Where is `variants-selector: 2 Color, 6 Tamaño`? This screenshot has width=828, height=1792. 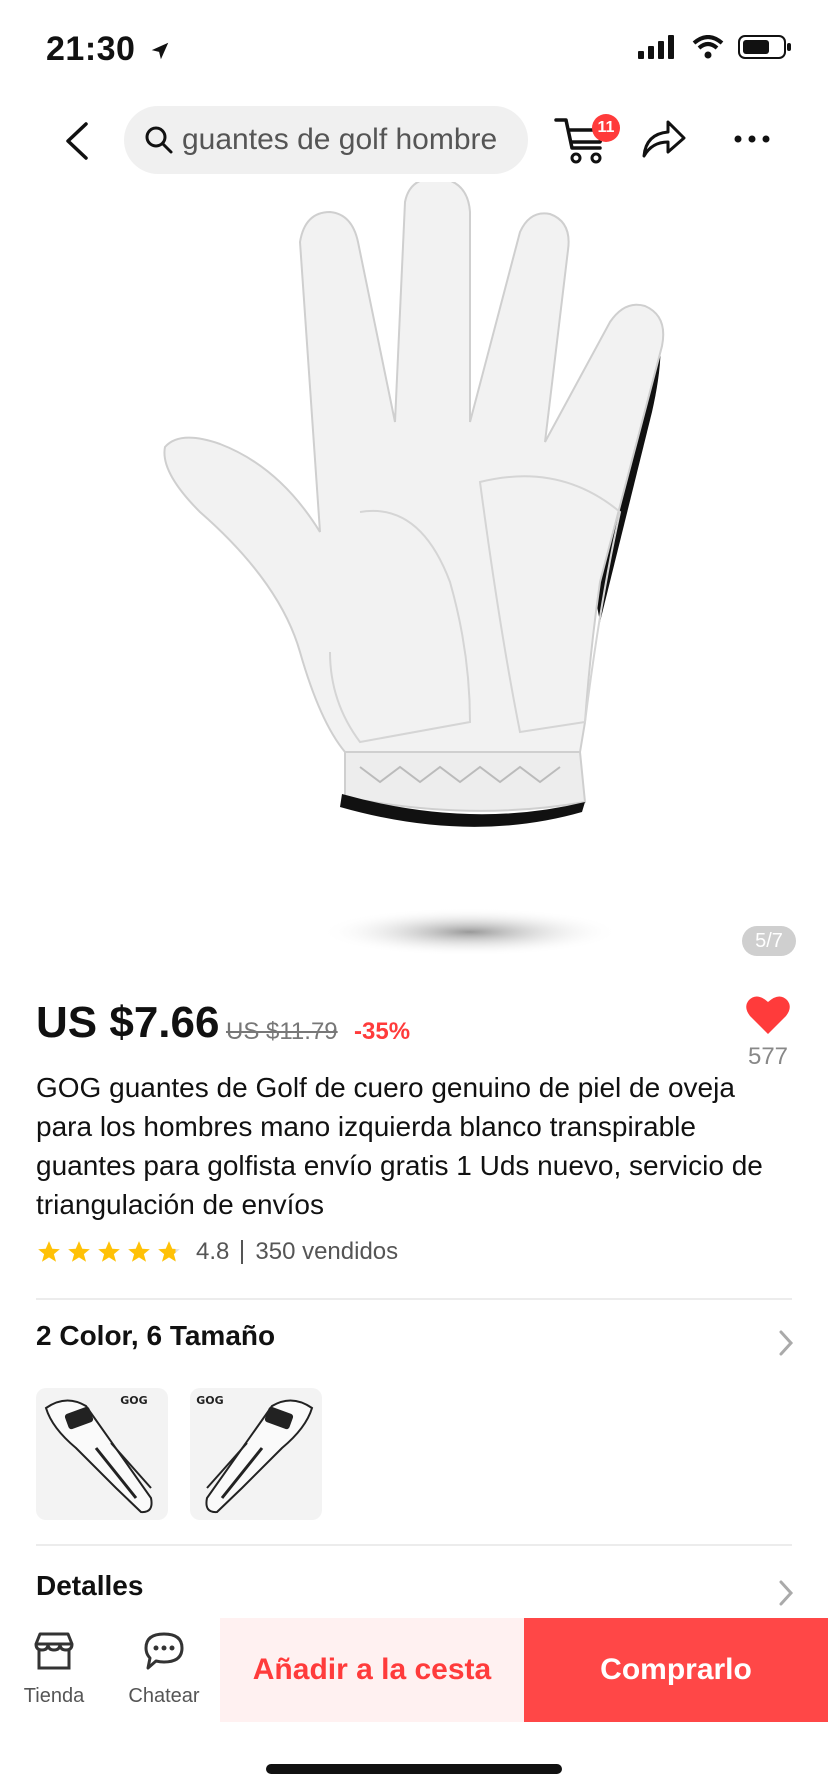 variants-selector: 2 Color, 6 Tamaño is located at coordinates (416, 1345).